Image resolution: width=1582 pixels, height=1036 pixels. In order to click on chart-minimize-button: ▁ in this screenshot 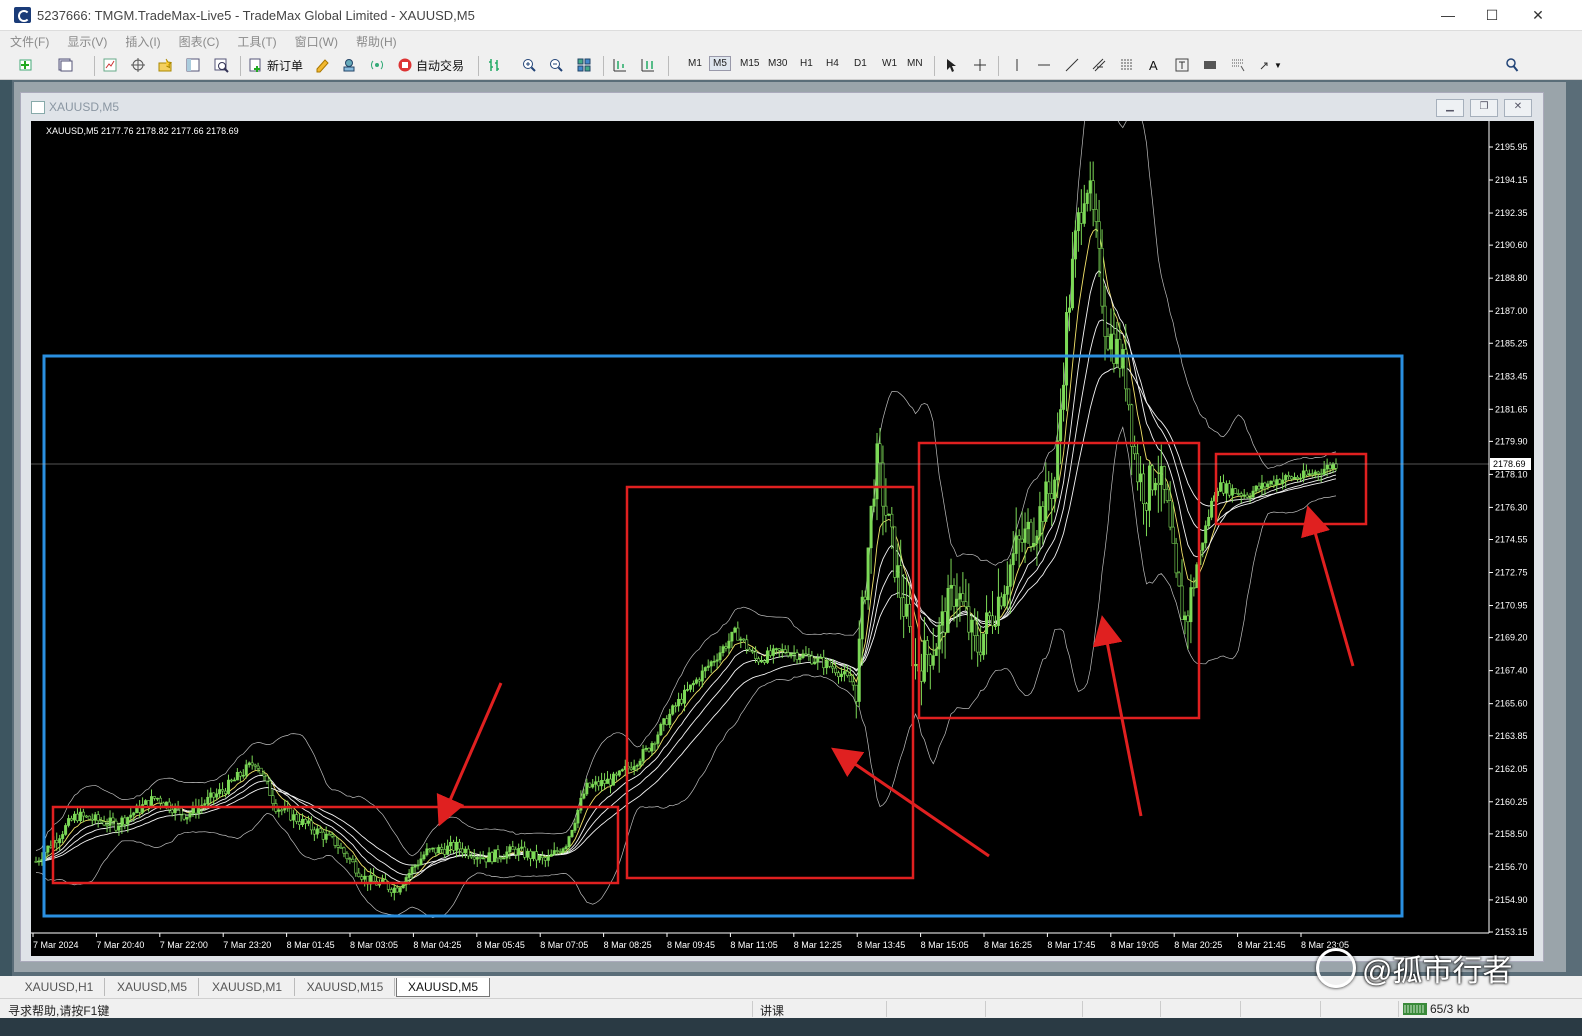, I will do `click(1450, 108)`.